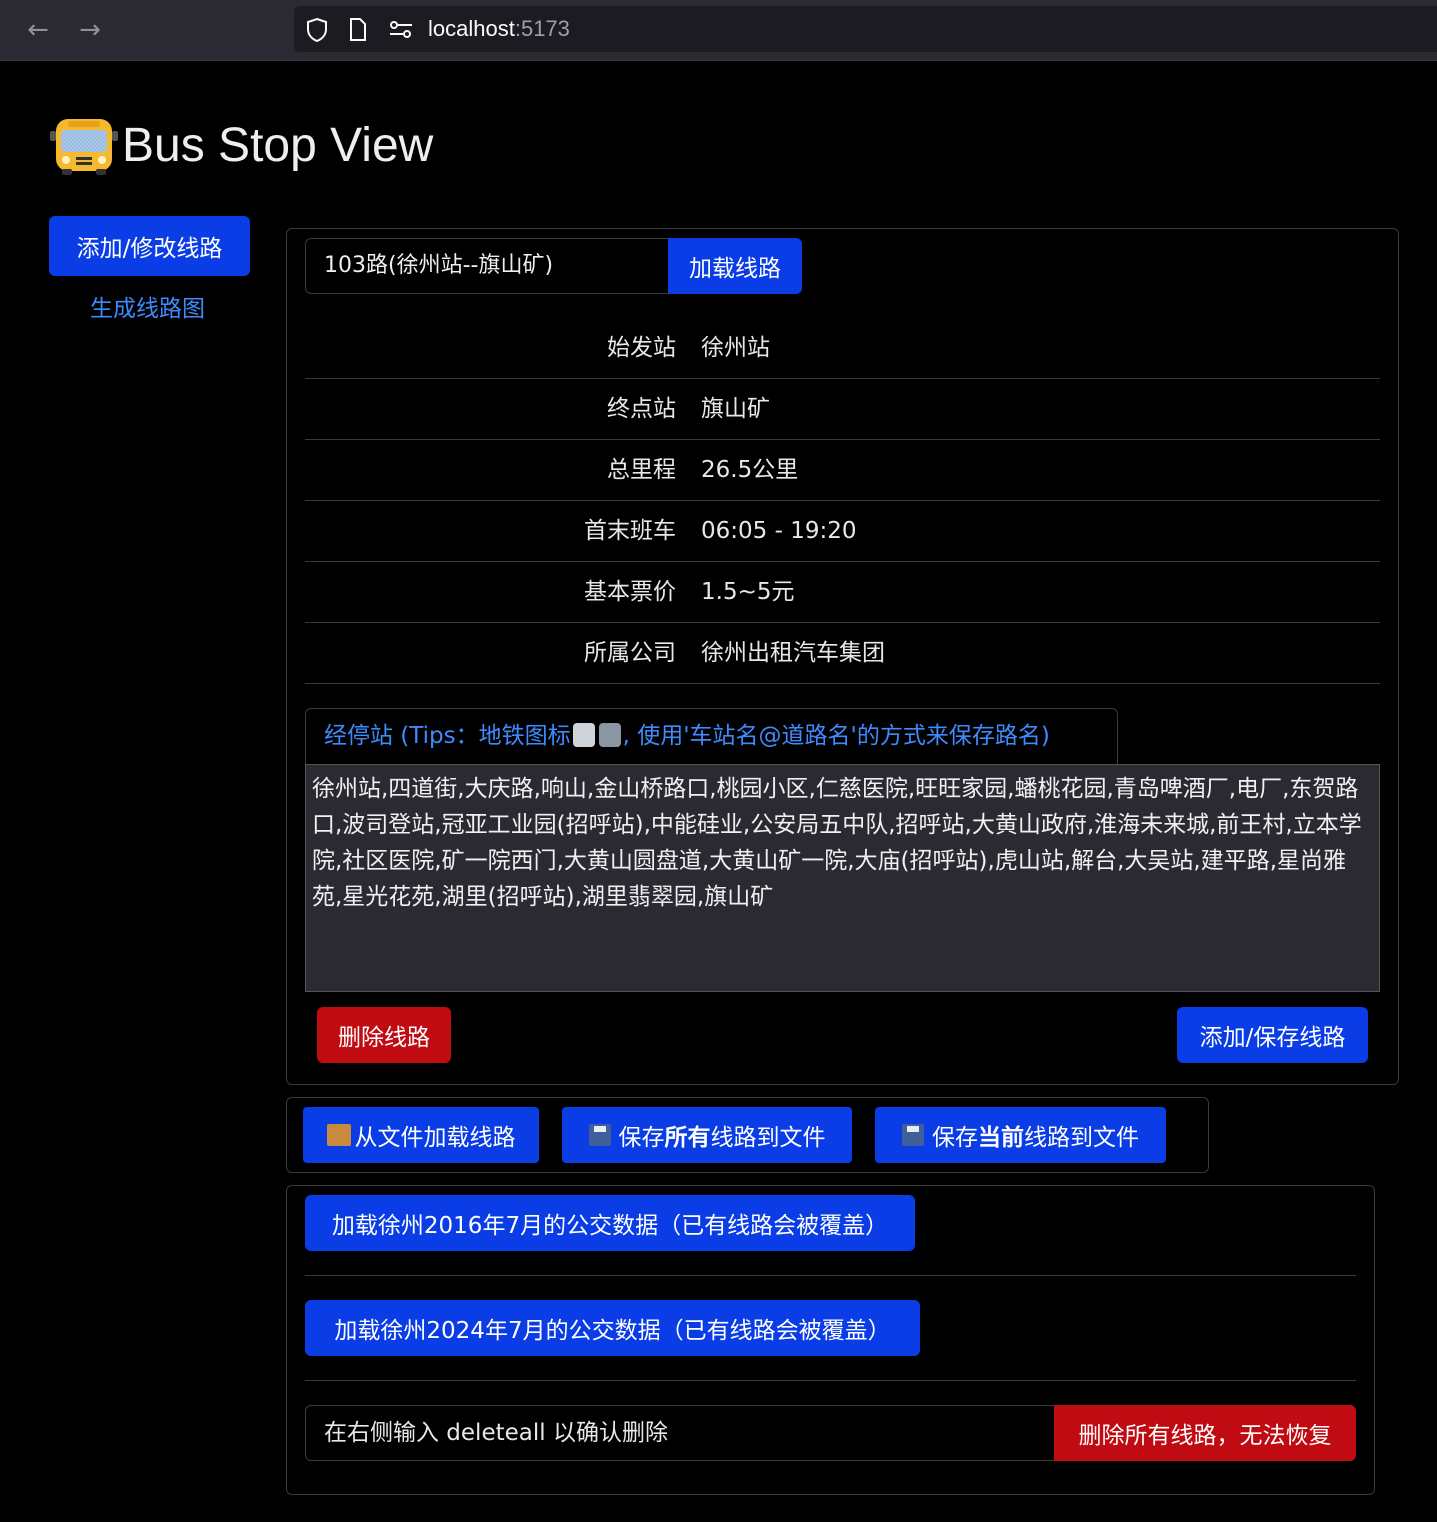  I want to click on info-label: 始发站, so click(641, 348).